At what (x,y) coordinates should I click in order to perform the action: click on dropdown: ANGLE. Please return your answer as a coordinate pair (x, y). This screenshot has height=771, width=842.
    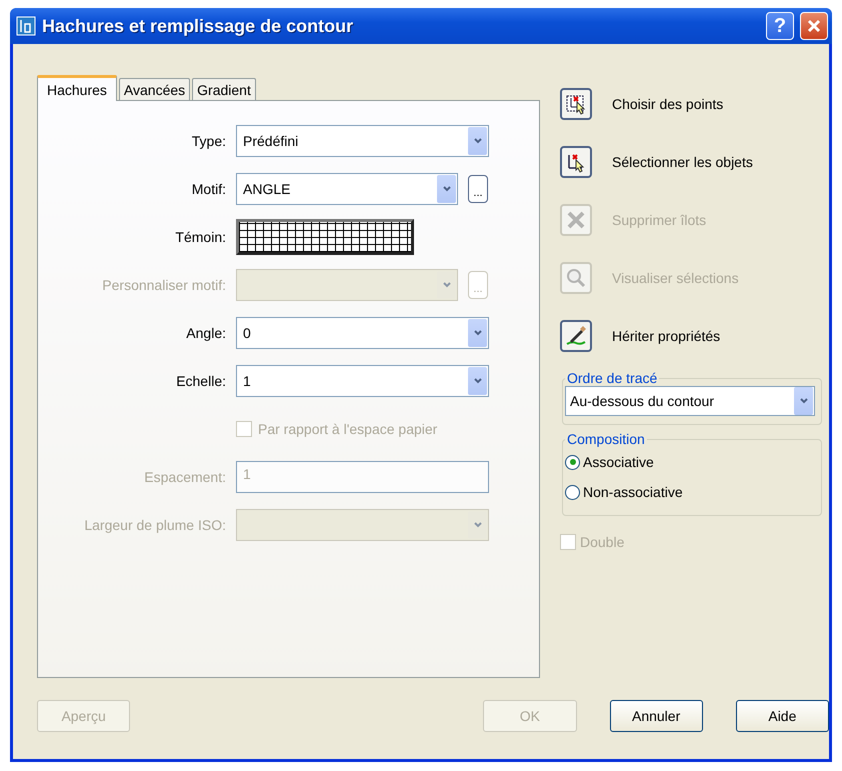
    Looking at the image, I should click on (347, 189).